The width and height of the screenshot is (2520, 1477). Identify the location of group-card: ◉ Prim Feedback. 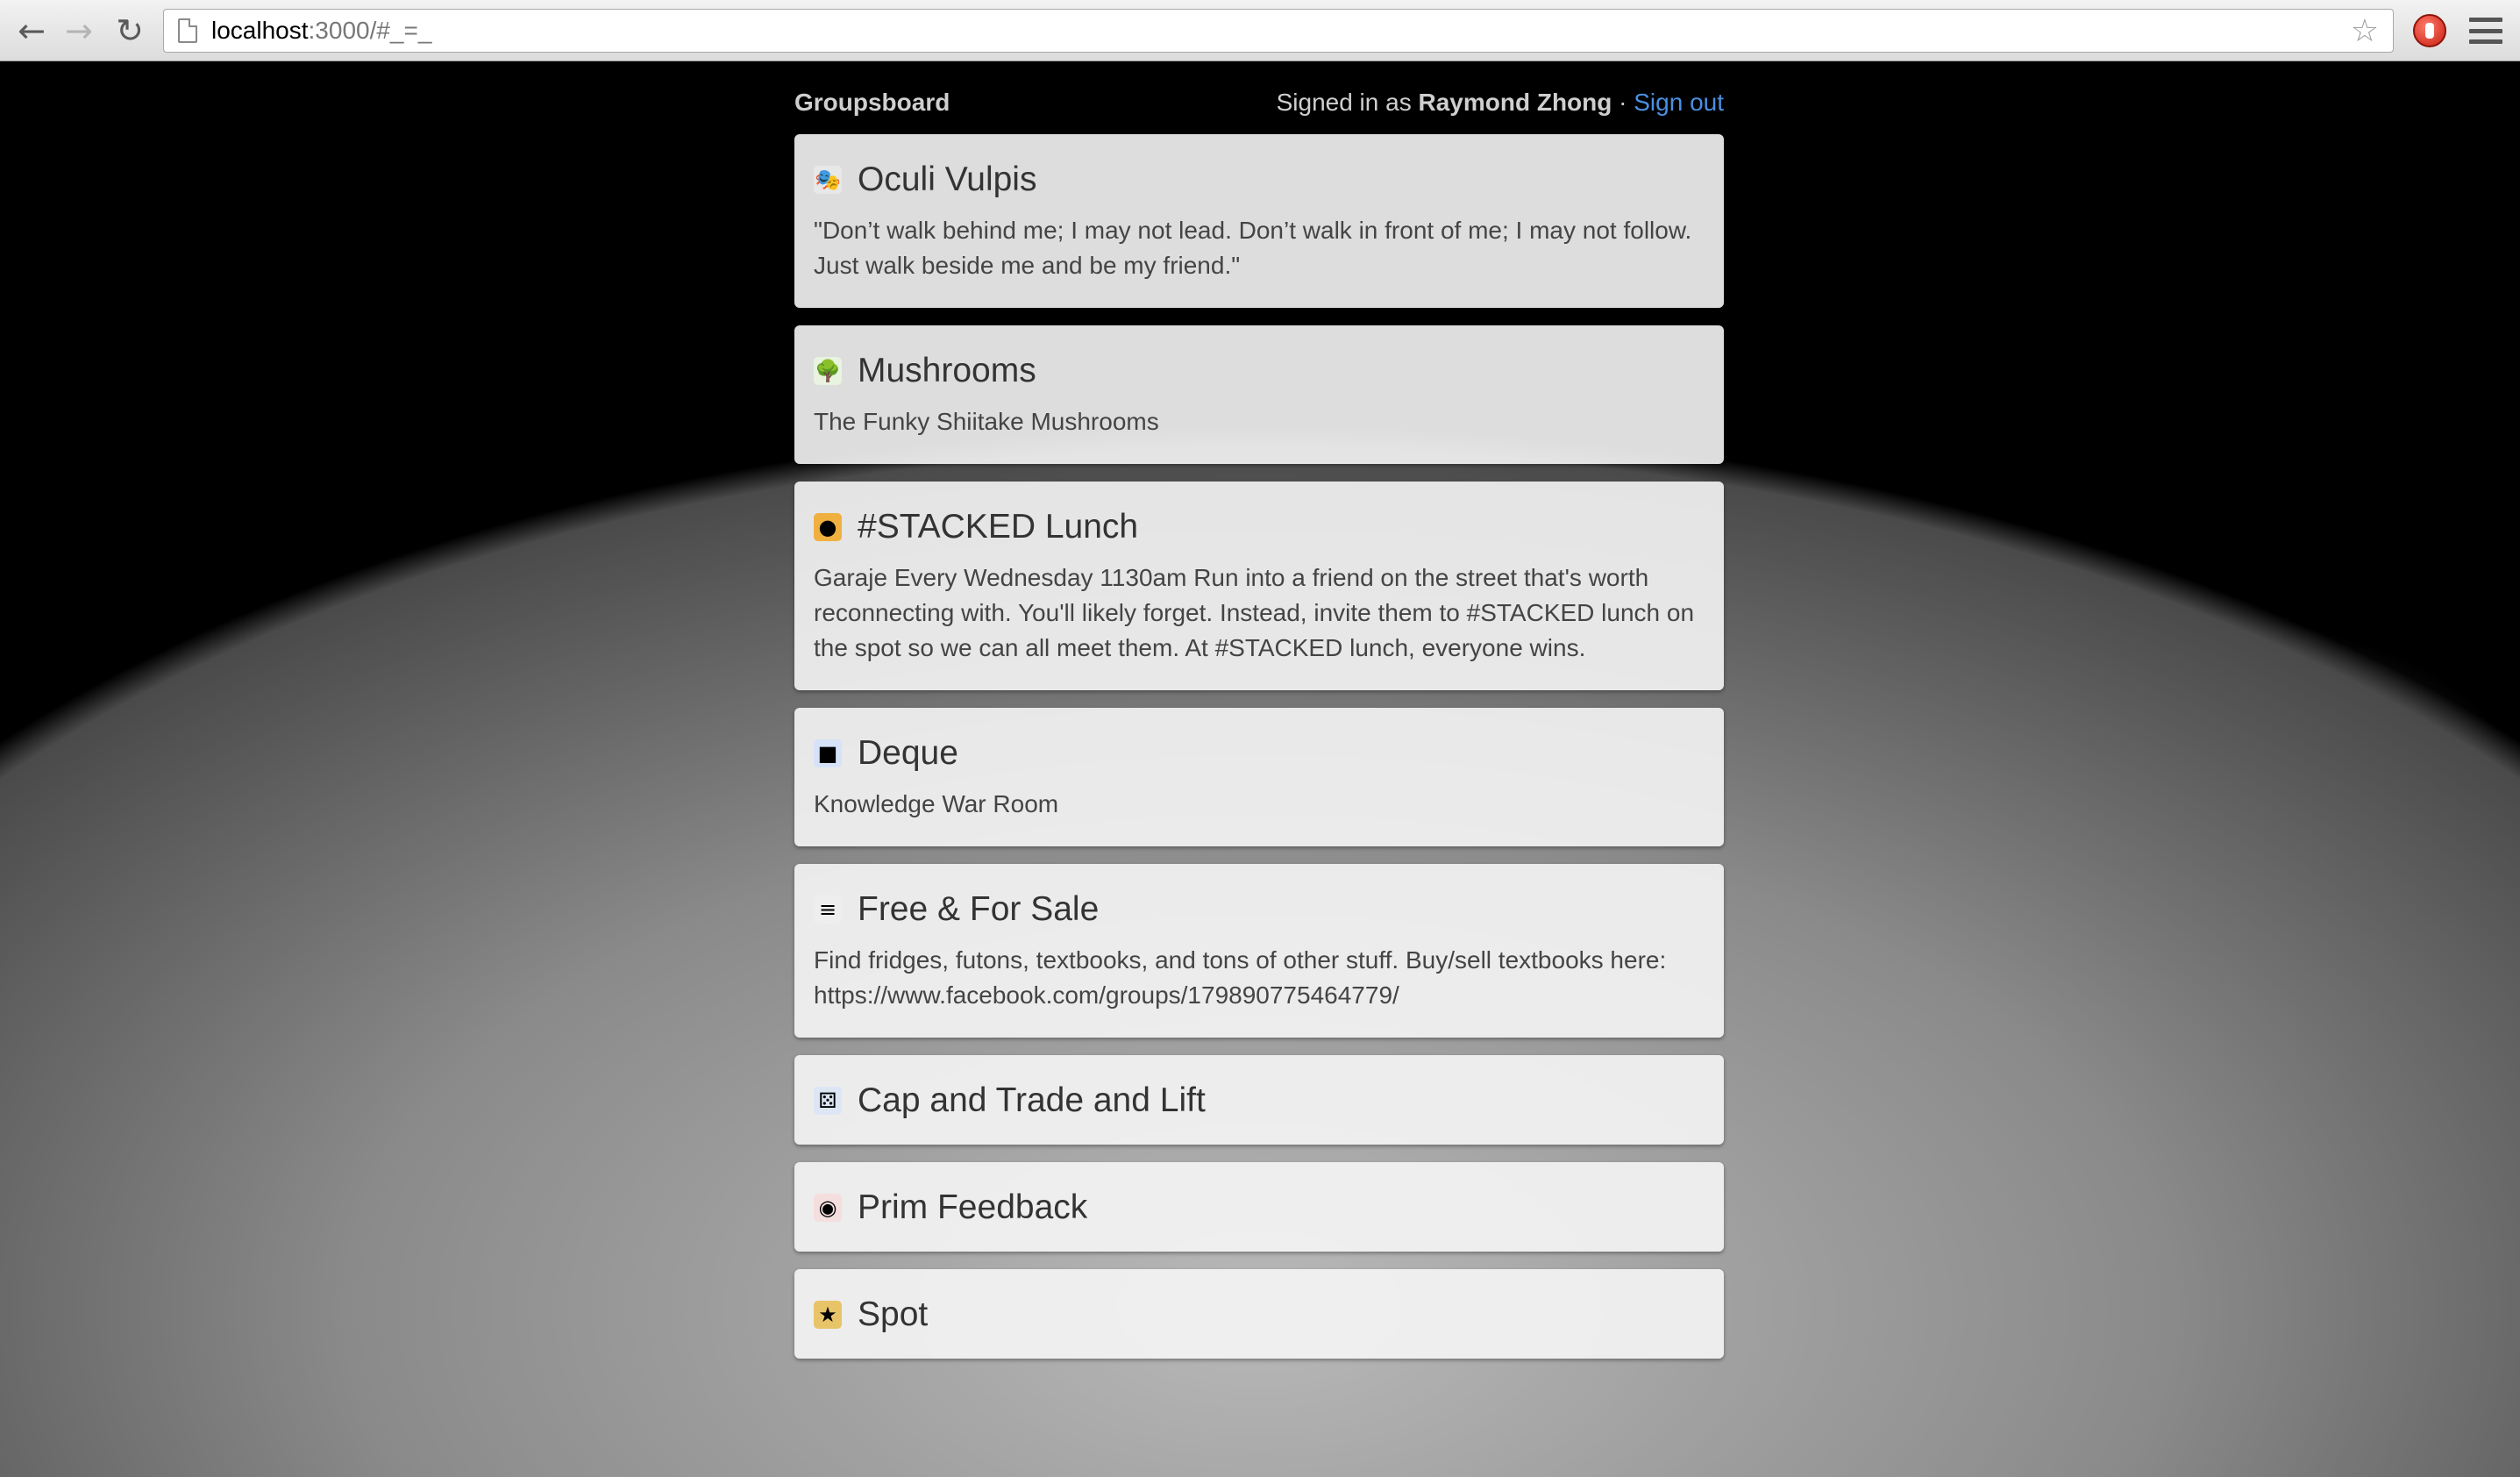
(1259, 1207).